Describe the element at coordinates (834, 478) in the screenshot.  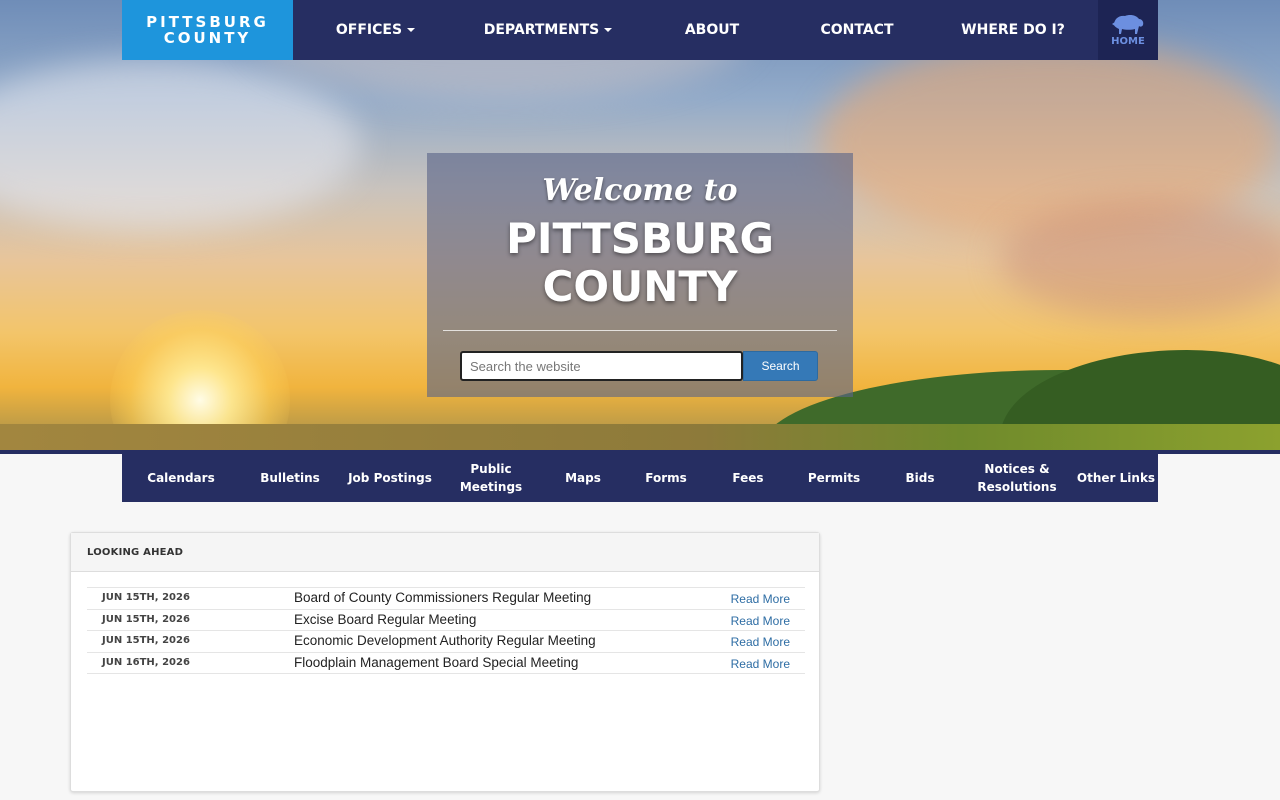
I see `quick-link-permits: Permits` at that location.